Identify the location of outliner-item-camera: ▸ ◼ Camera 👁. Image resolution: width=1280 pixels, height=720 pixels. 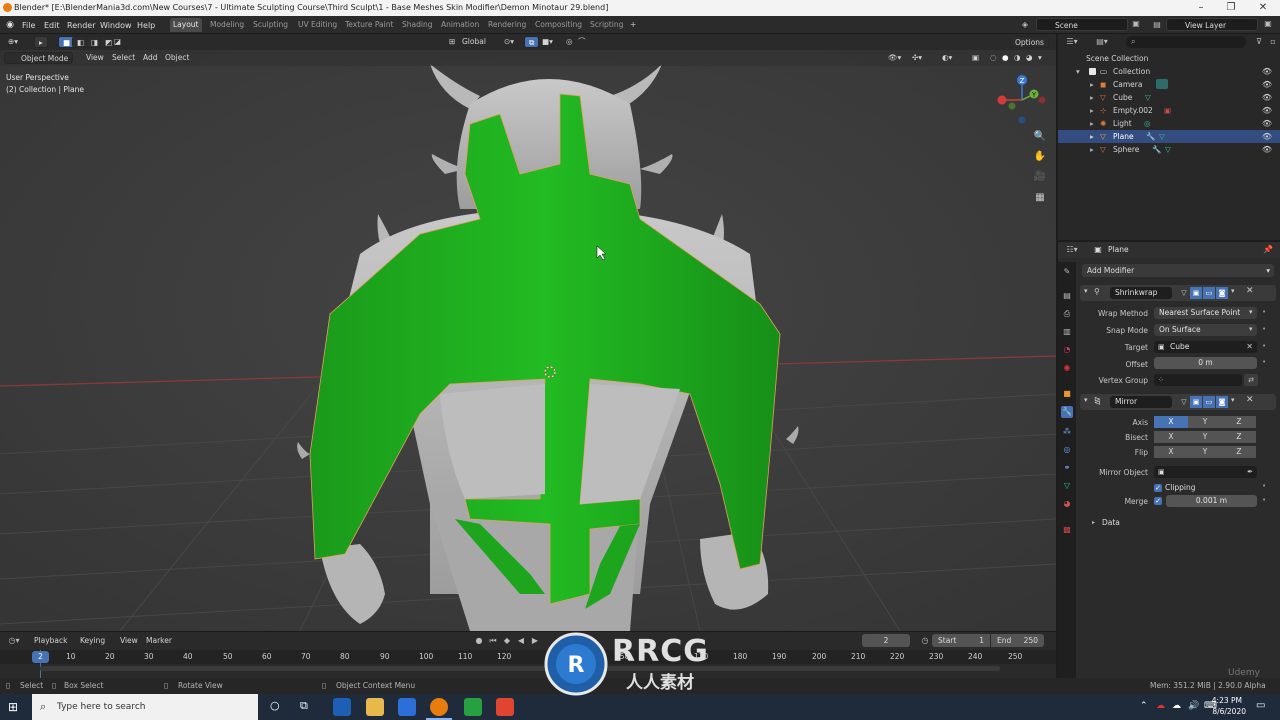
(1169, 84).